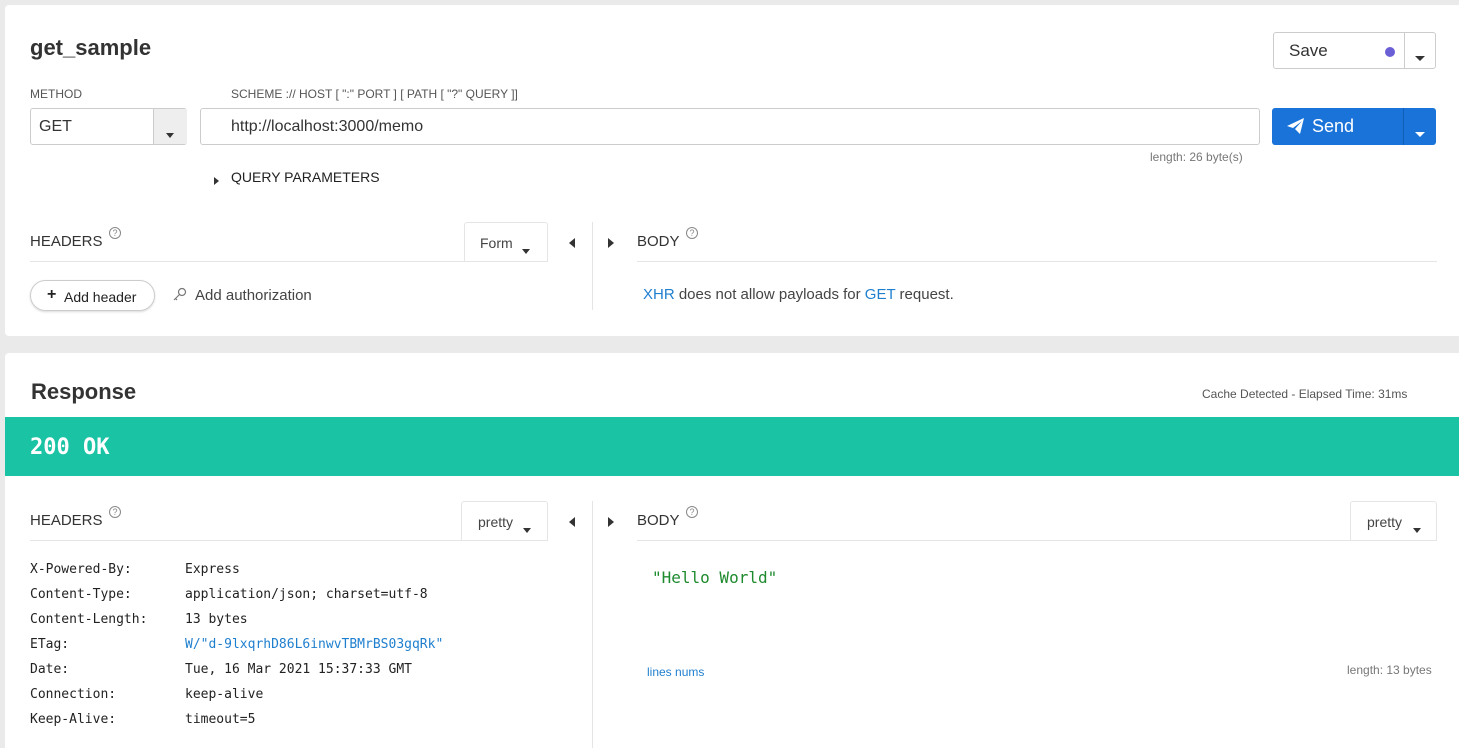 This screenshot has height=748, width=1459. What do you see at coordinates (1333, 126) in the screenshot?
I see `send-button-label: Send` at bounding box center [1333, 126].